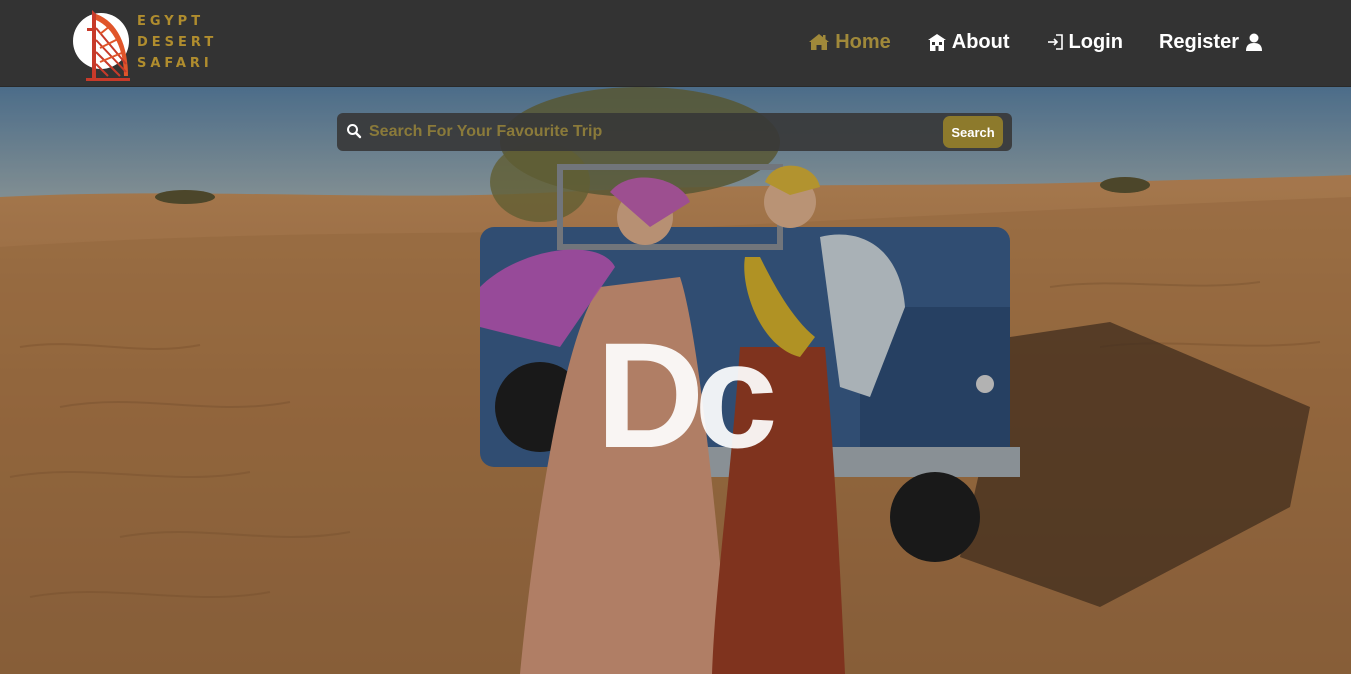 Image resolution: width=1351 pixels, height=674 pixels. What do you see at coordinates (354, 131) in the screenshot?
I see `search-icon` at bounding box center [354, 131].